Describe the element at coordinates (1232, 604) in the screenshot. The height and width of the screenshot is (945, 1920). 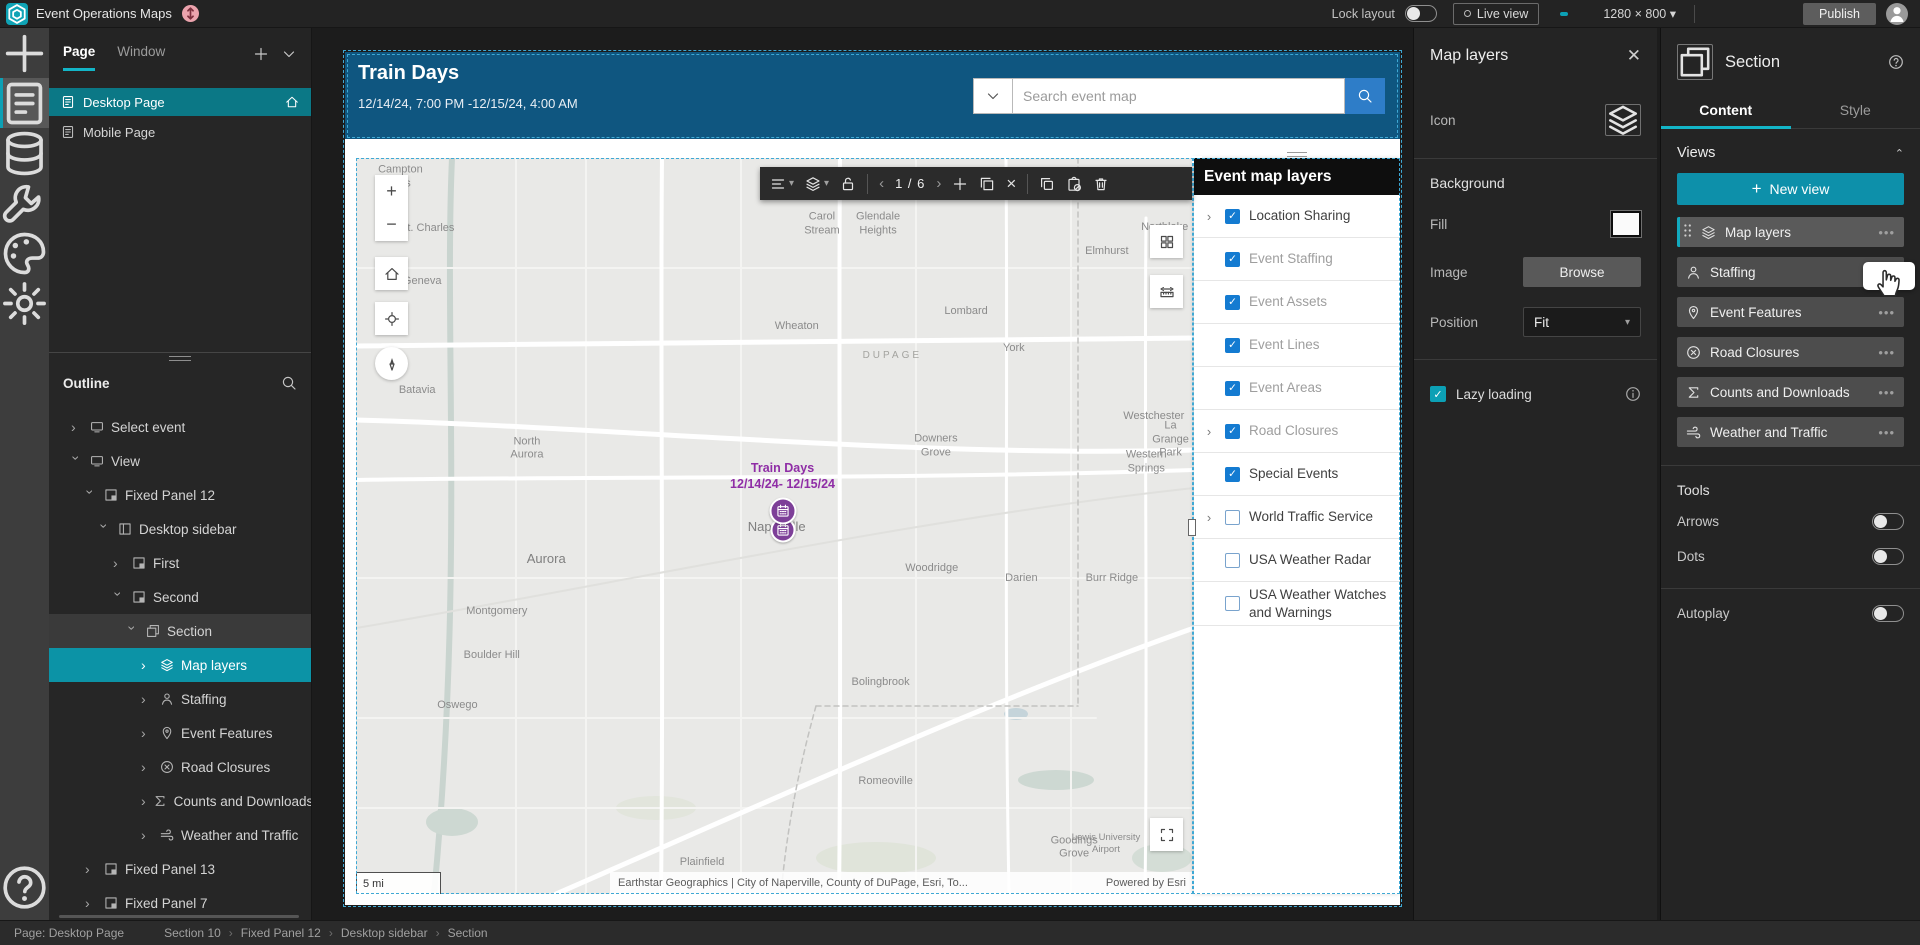
I see `layer-checkbox` at that location.